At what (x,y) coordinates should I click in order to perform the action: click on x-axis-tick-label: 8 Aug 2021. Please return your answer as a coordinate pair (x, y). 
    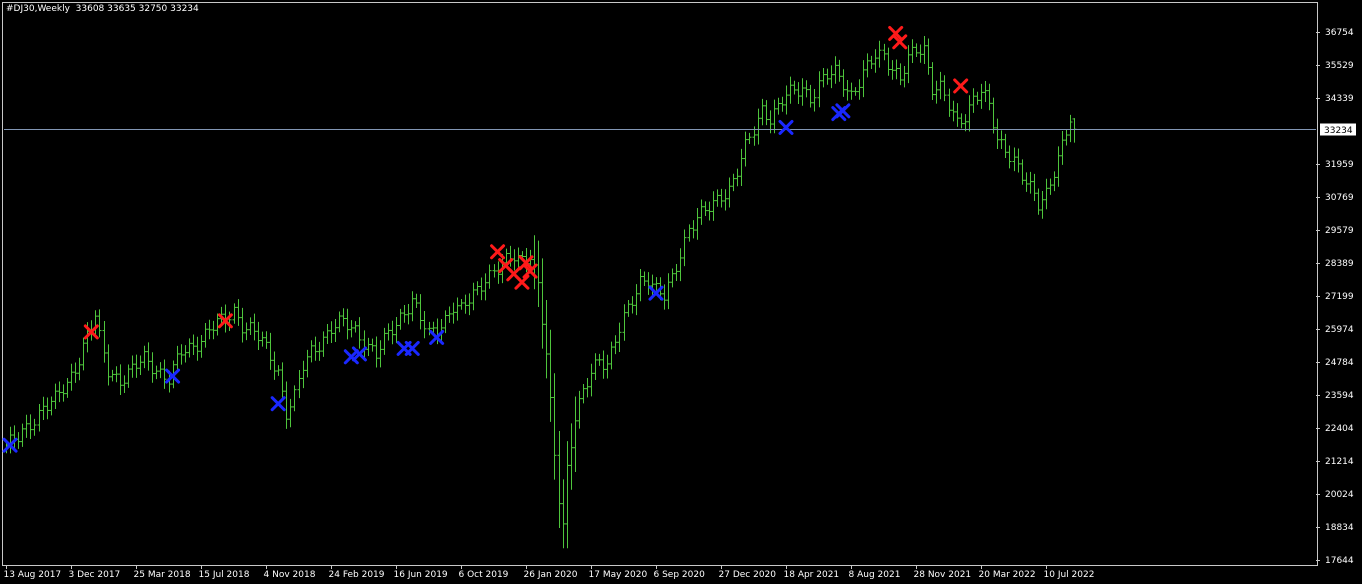
    Looking at the image, I should click on (875, 575).